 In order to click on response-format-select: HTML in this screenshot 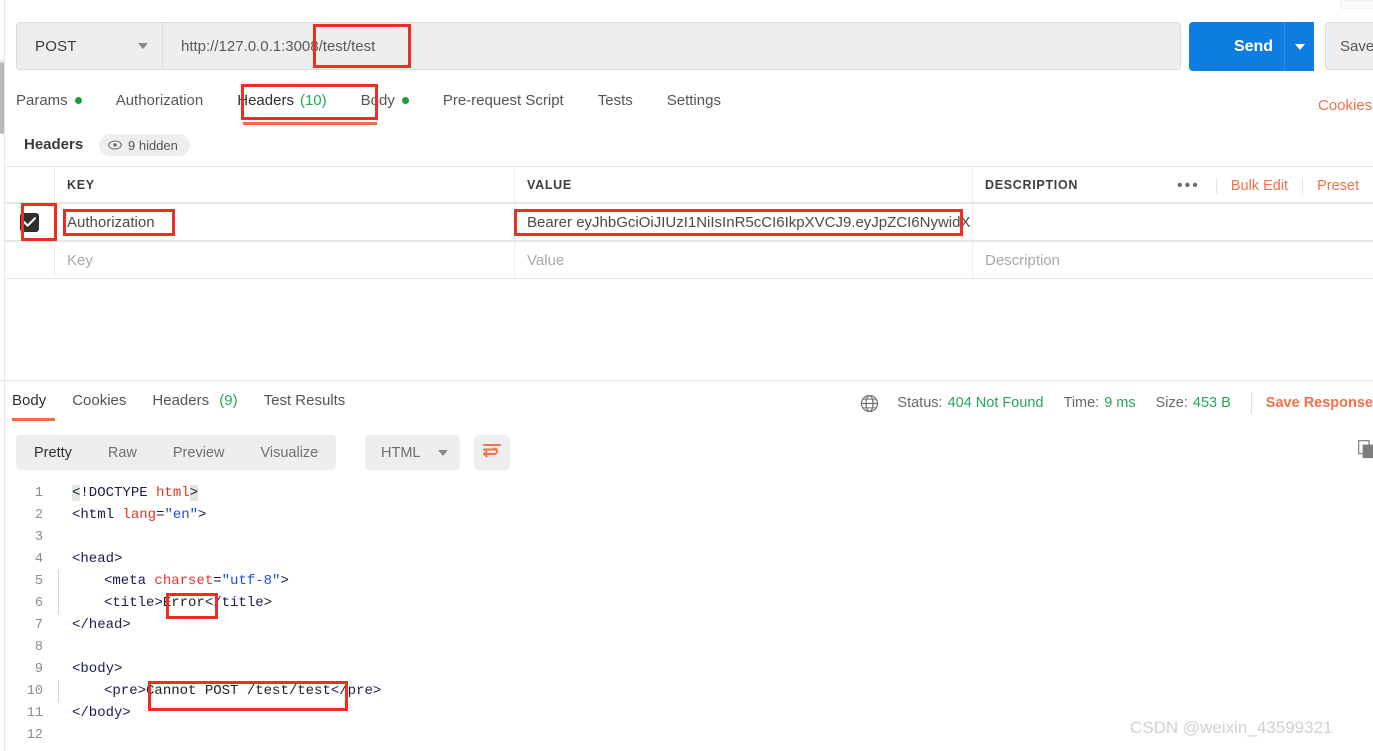, I will do `click(412, 452)`.